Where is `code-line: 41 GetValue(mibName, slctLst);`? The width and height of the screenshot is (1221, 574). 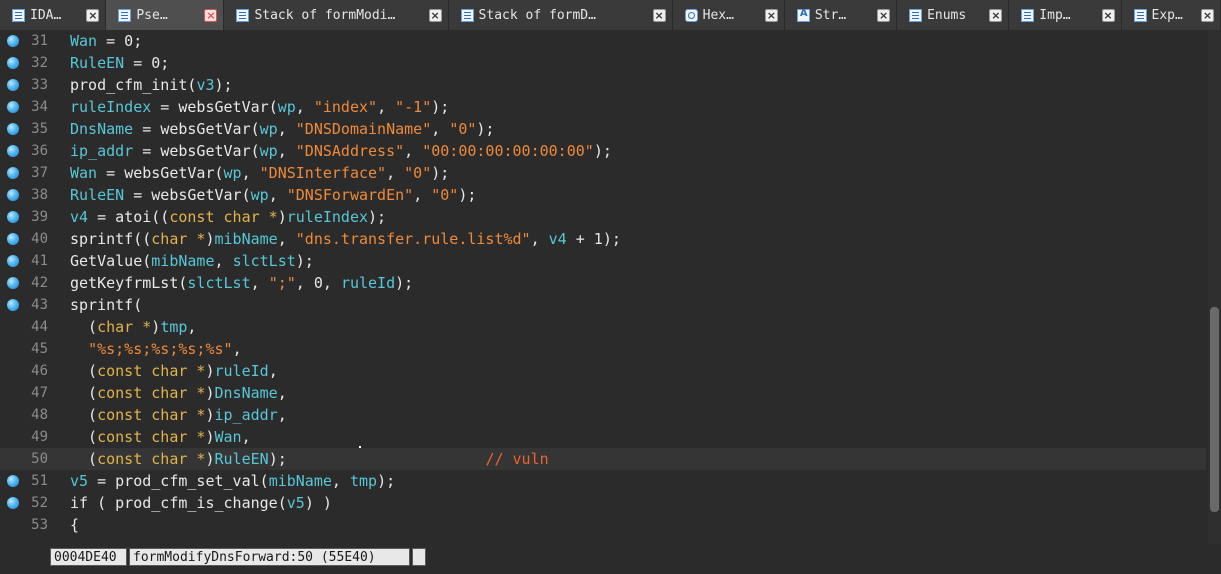 code-line: 41 GetValue(mibName, slctLst); is located at coordinates (603, 261).